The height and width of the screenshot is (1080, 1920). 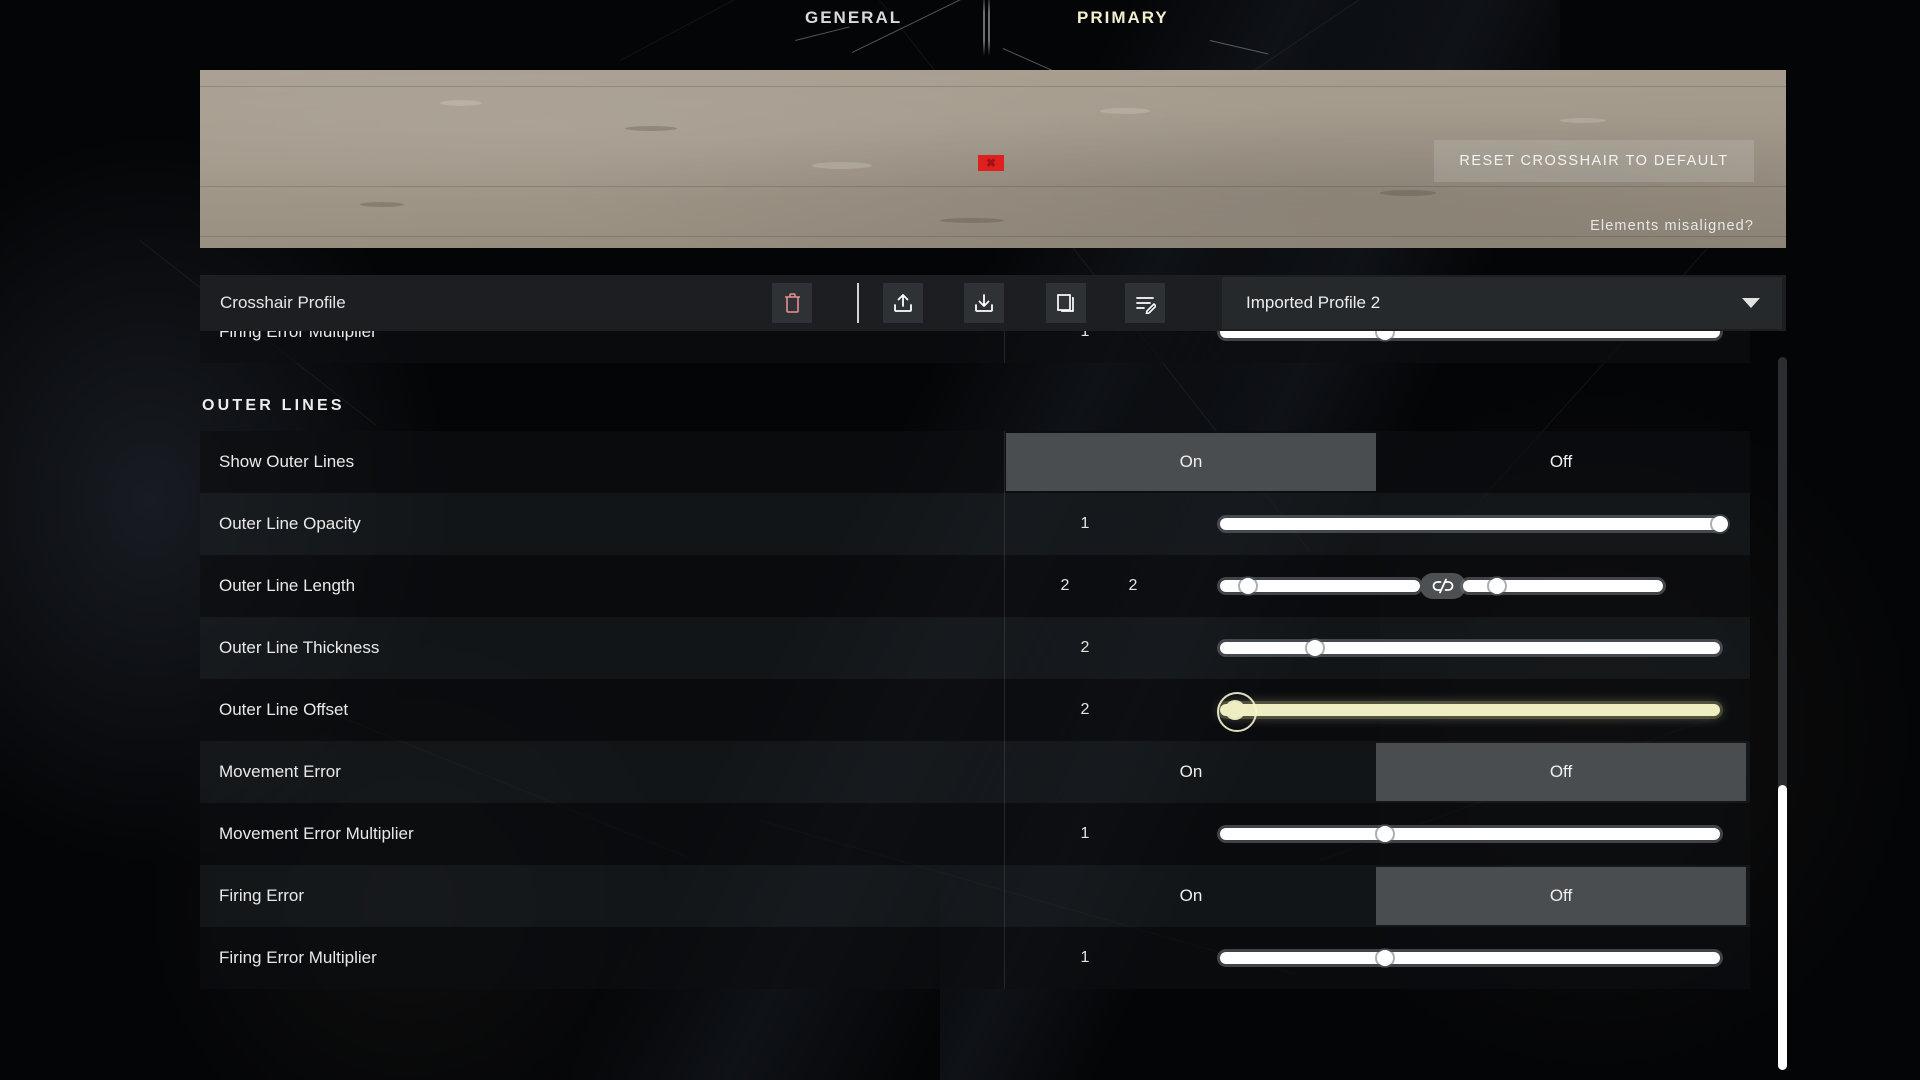 What do you see at coordinates (316, 833) in the screenshot?
I see `row-label: Movement Error Multiplier` at bounding box center [316, 833].